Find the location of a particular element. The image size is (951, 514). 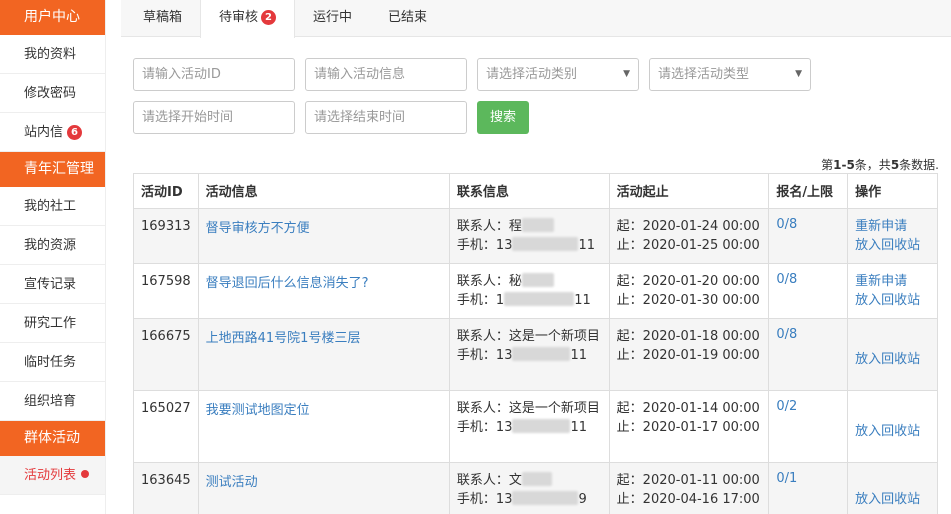

period-start: 起：2020-01-18 00:00 is located at coordinates (688, 336).